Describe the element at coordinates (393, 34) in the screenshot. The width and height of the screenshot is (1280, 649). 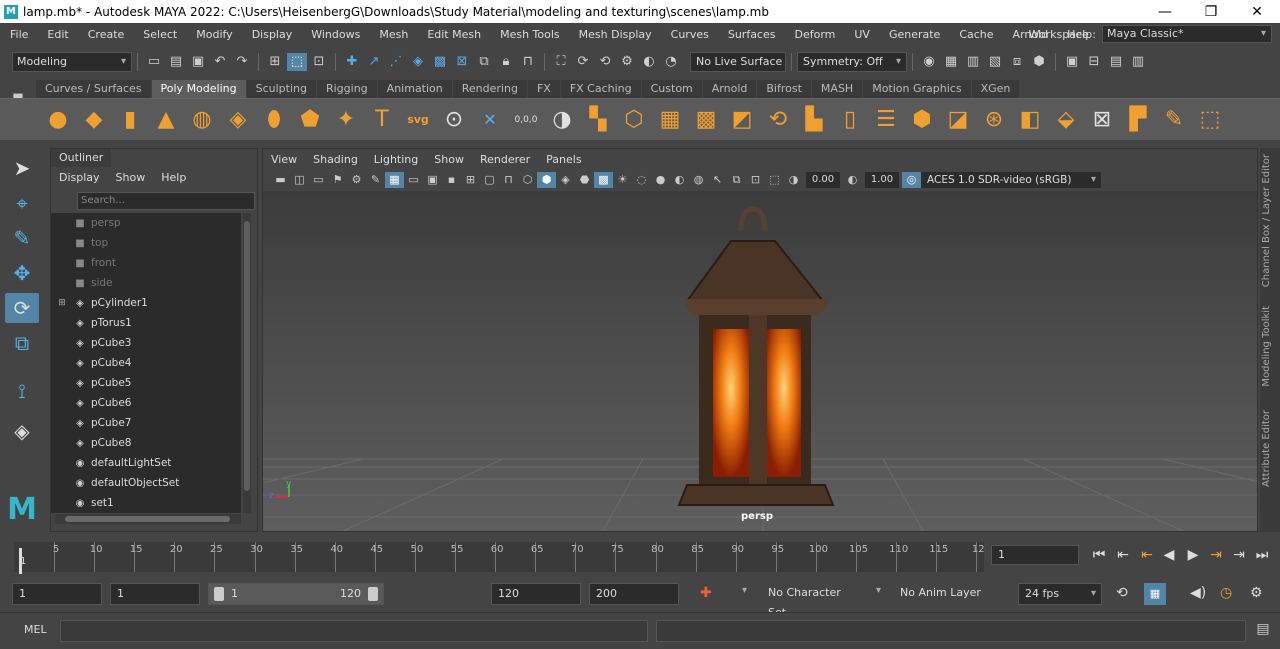
I see `menu-mesh: Mesh` at that location.